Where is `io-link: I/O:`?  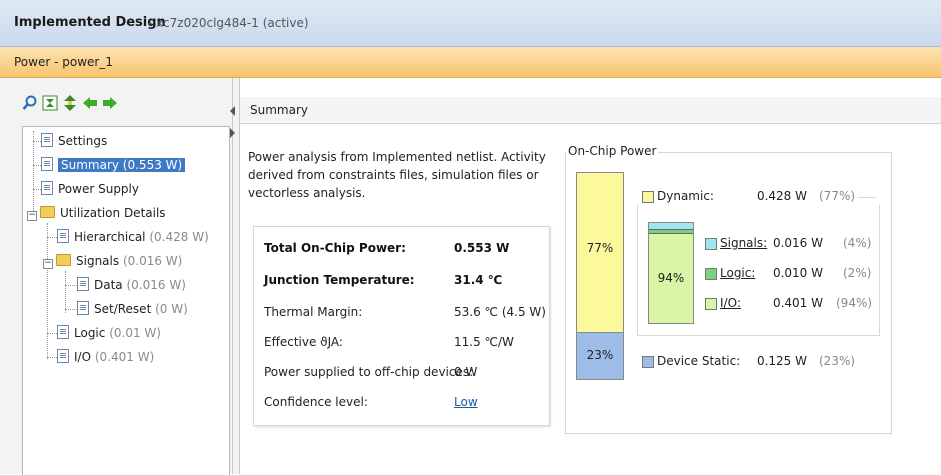 io-link: I/O: is located at coordinates (730, 303).